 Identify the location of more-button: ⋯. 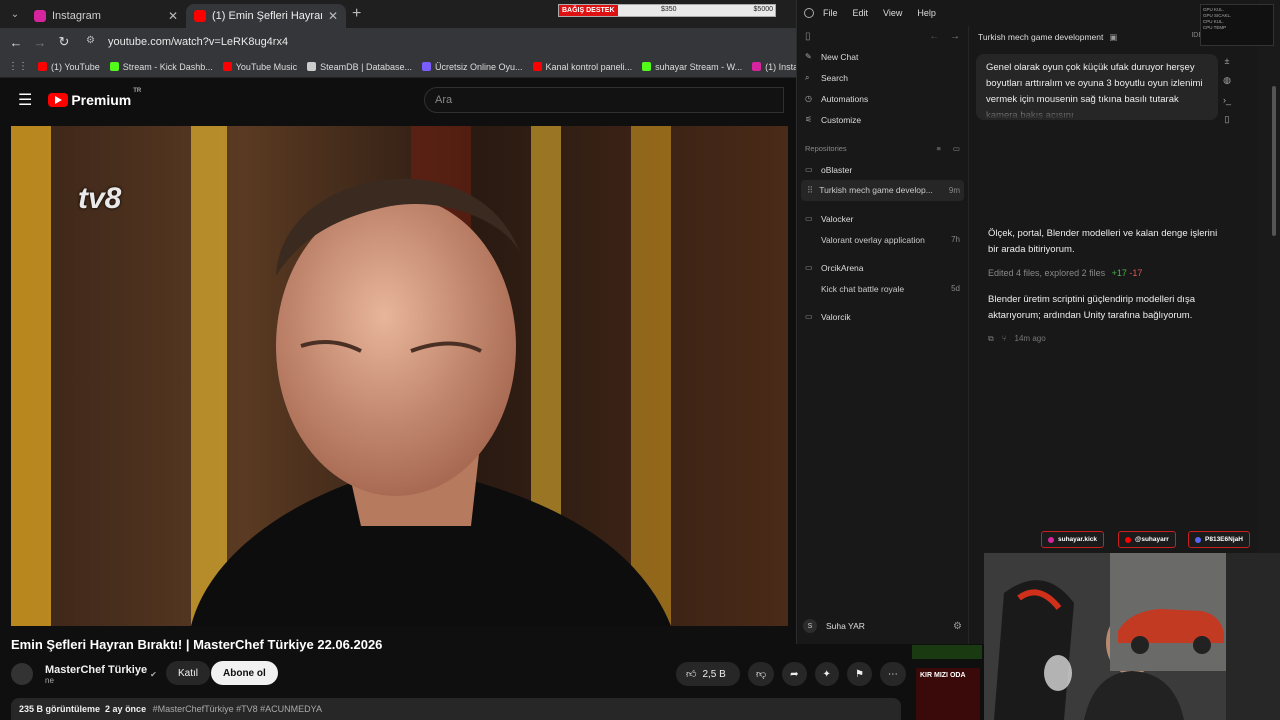
(892, 674).